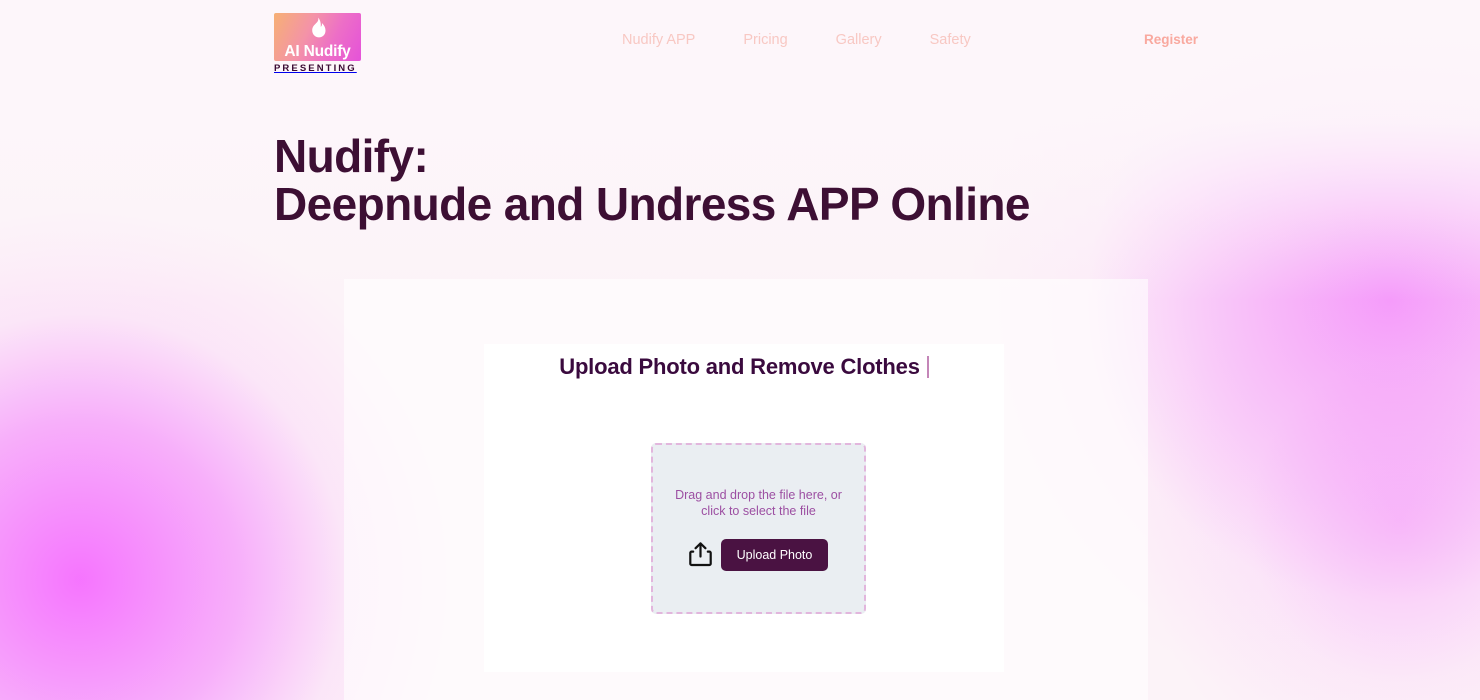 This screenshot has width=1480, height=700. I want to click on hero-heading: Nudify: Deepnude and Undress APP Online, so click(652, 180).